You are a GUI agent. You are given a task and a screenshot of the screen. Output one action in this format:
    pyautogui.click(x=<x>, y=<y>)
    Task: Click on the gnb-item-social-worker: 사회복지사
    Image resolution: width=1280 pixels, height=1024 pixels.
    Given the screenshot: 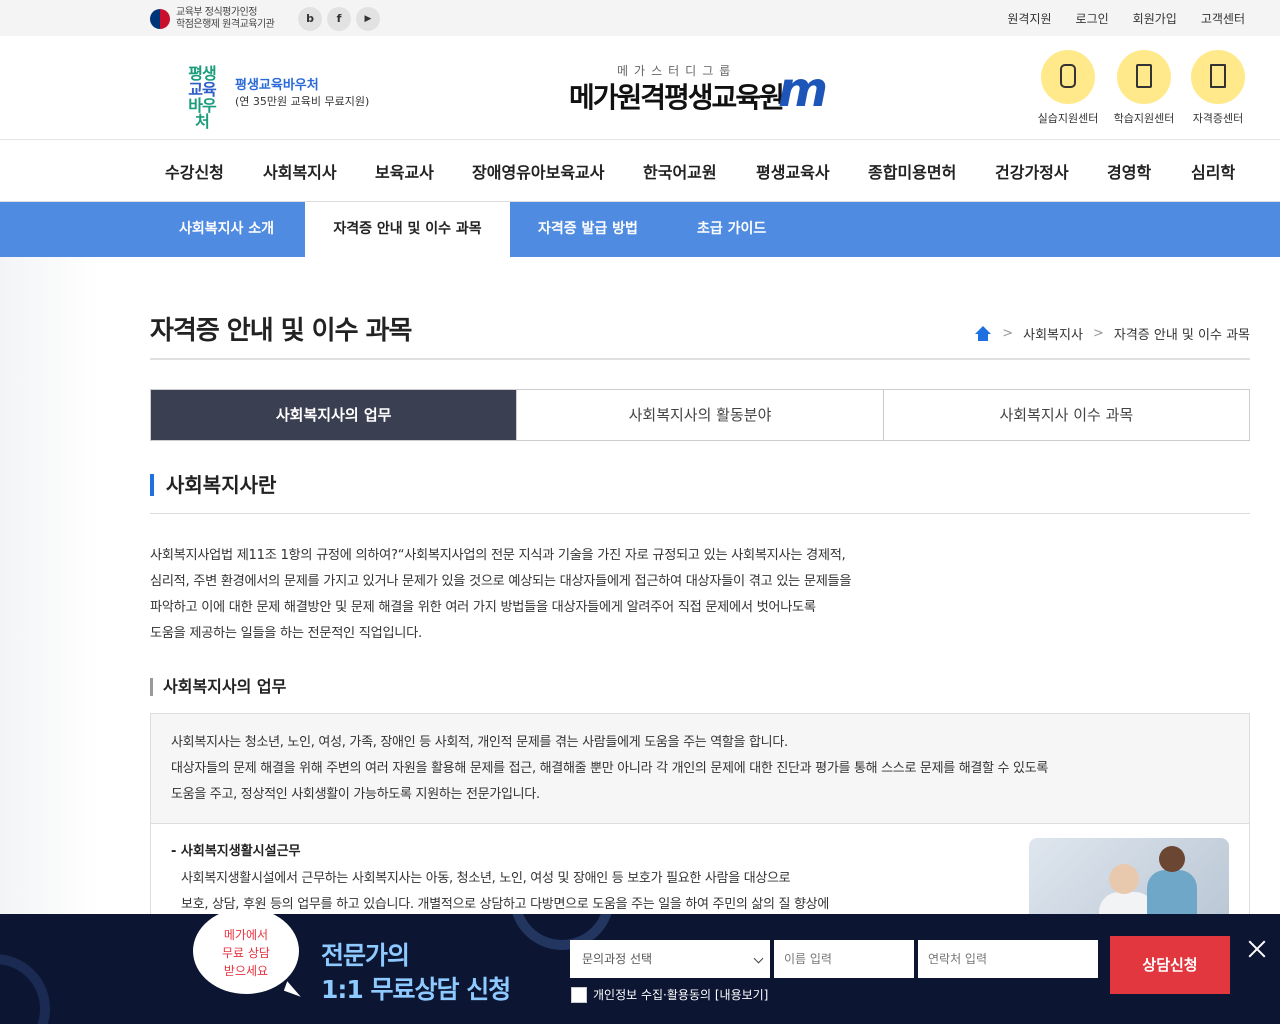 What is the action you would take?
    pyautogui.click(x=300, y=171)
    